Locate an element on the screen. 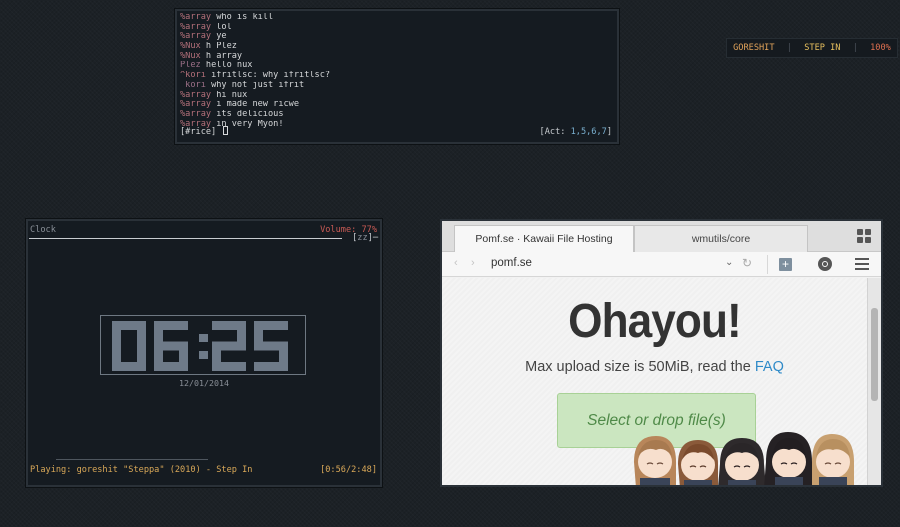 The image size is (900, 527). status-track-title: STEP IN is located at coordinates (822, 48).